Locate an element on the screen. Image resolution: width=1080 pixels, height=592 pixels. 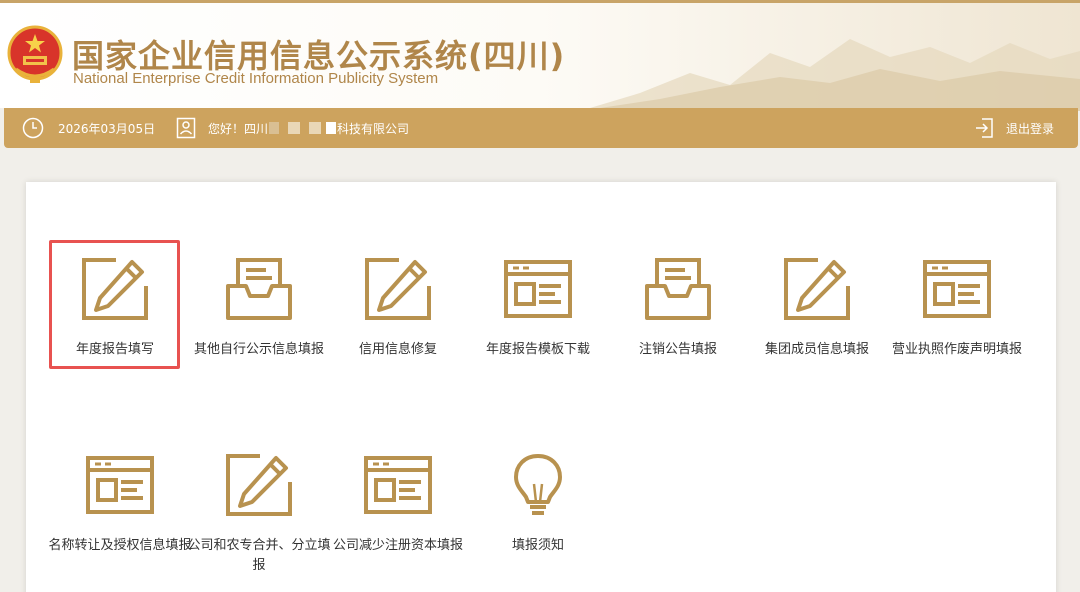
tile-capital-reduction: 公司减少注册资本填报 is located at coordinates (398, 510).